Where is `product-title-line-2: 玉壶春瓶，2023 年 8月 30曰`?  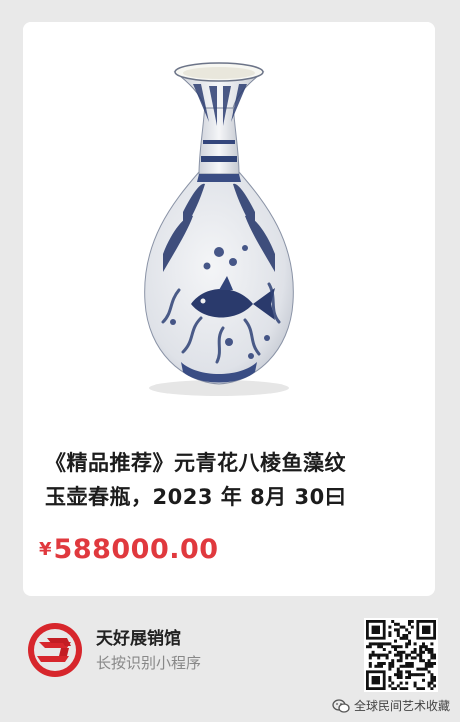
product-title-line-2: 玉壶春瓶，2023 年 8月 30曰 is located at coordinates (196, 497).